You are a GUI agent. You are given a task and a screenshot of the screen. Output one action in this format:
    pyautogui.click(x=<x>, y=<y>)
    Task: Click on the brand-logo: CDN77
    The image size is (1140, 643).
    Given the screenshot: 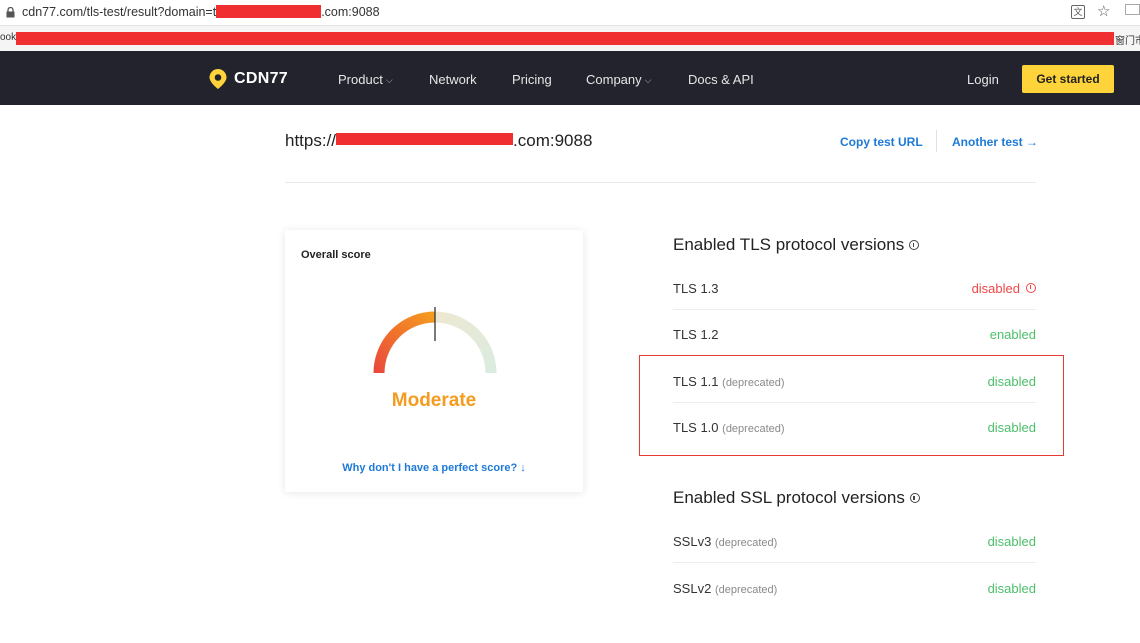 What is the action you would take?
    pyautogui.click(x=248, y=79)
    